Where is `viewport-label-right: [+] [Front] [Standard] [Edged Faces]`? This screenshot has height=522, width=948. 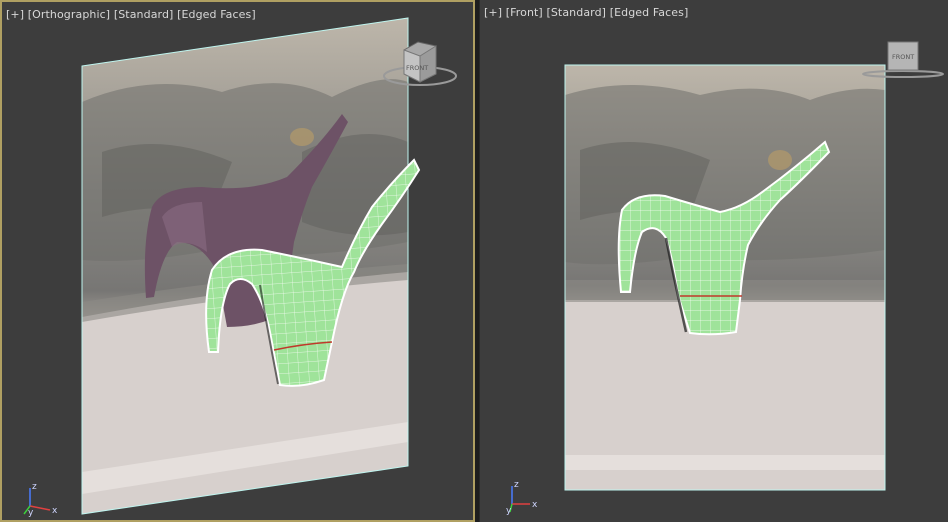
viewport-label-right: [+] [Front] [Standard] [Edged Faces] is located at coordinates (586, 12).